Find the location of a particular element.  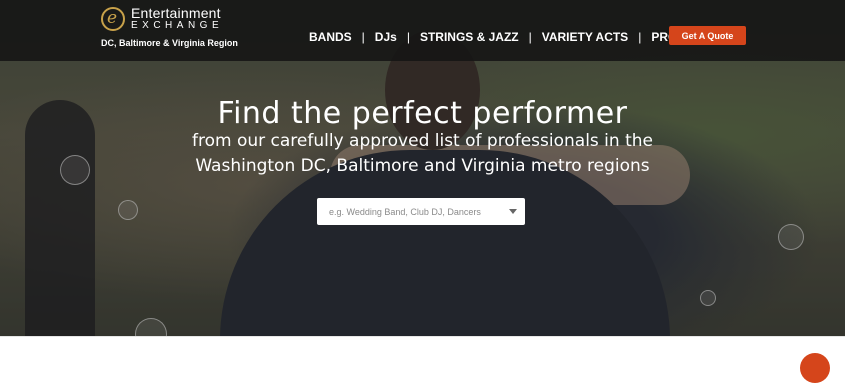

logo-subname: EXCHANGE is located at coordinates (177, 25).